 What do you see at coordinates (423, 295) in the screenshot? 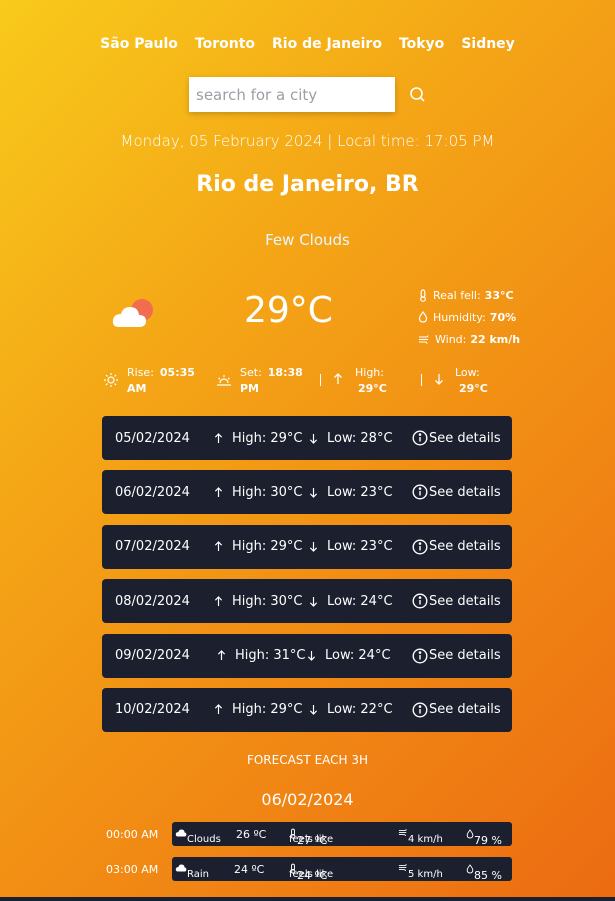
I see `thermometer-icon` at bounding box center [423, 295].